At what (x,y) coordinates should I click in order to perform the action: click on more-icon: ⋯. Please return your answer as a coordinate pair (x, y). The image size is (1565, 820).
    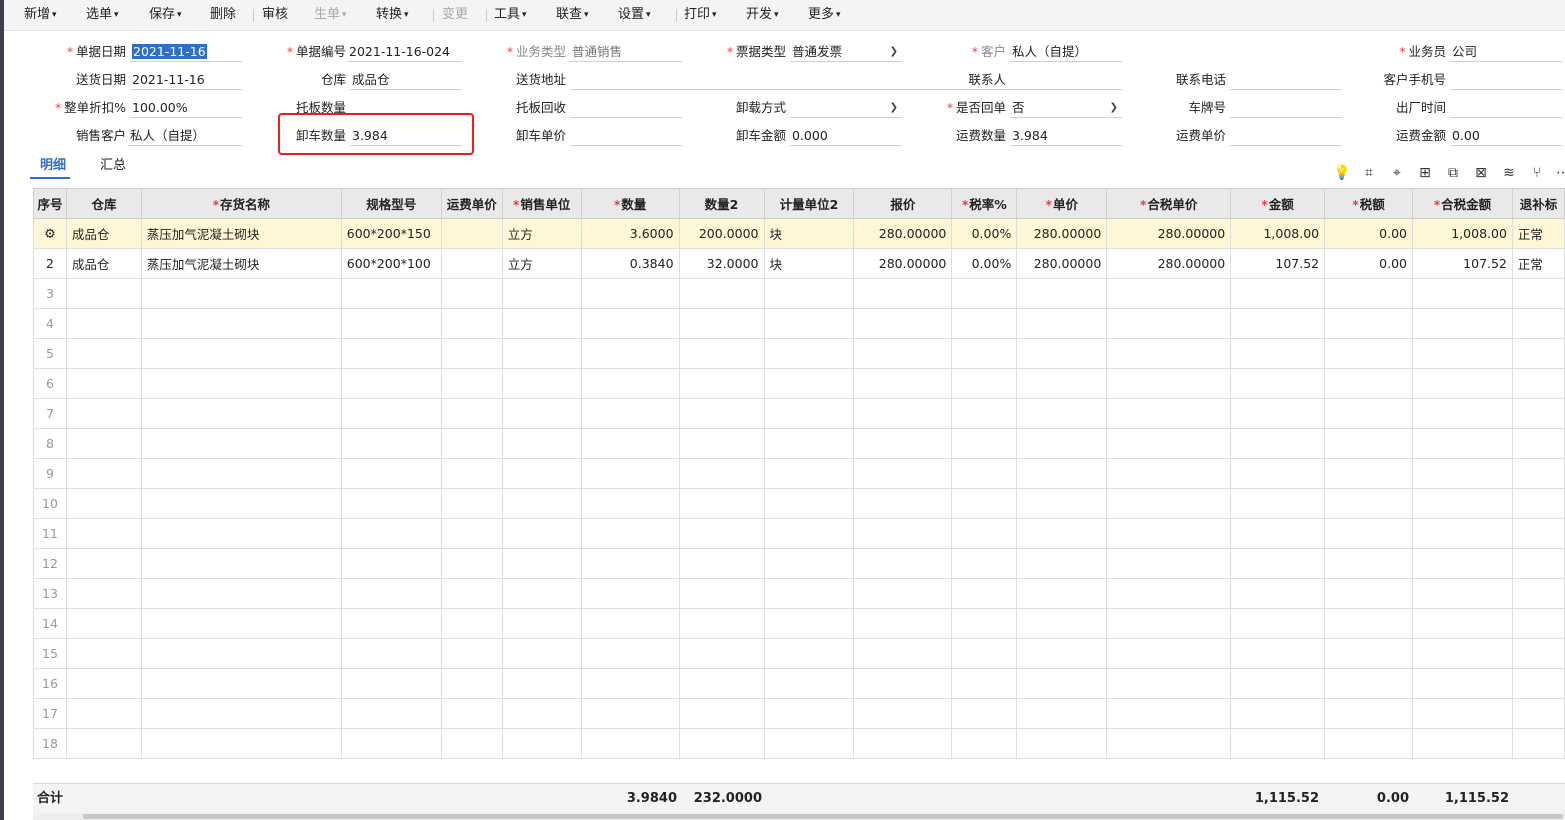
    Looking at the image, I should click on (1560, 173).